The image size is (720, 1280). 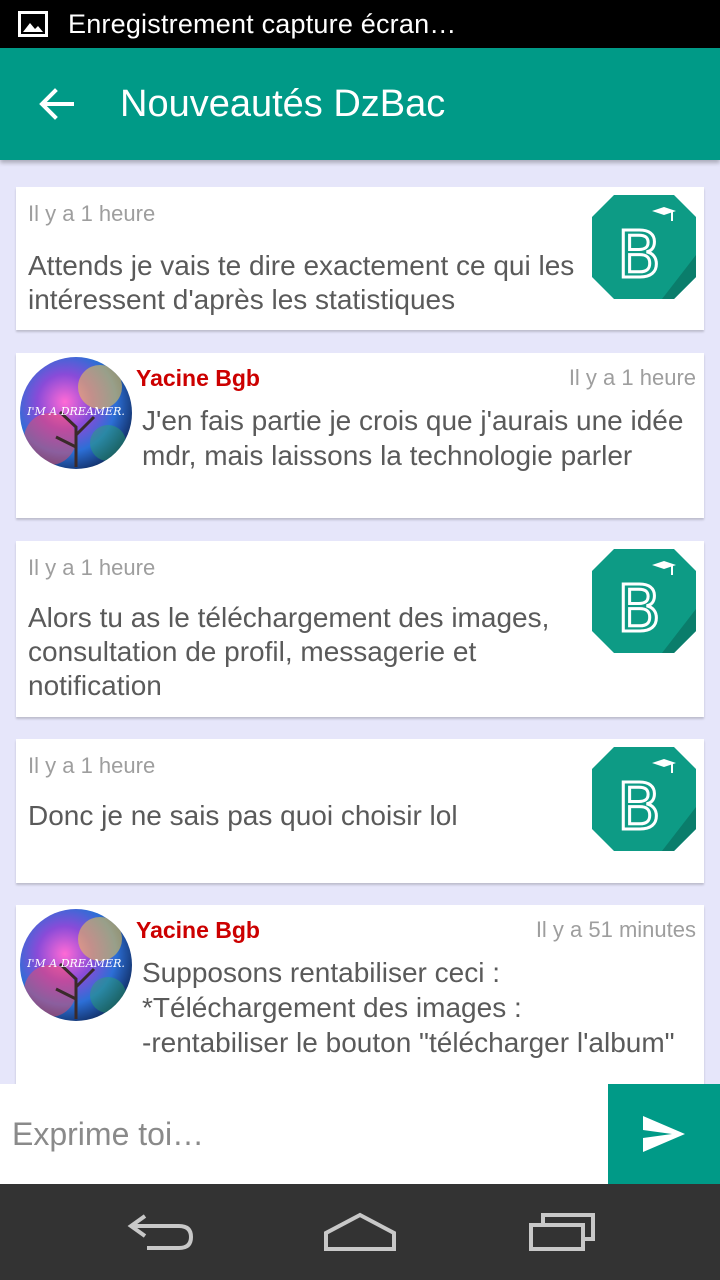 I want to click on send-button, so click(x=664, y=1134).